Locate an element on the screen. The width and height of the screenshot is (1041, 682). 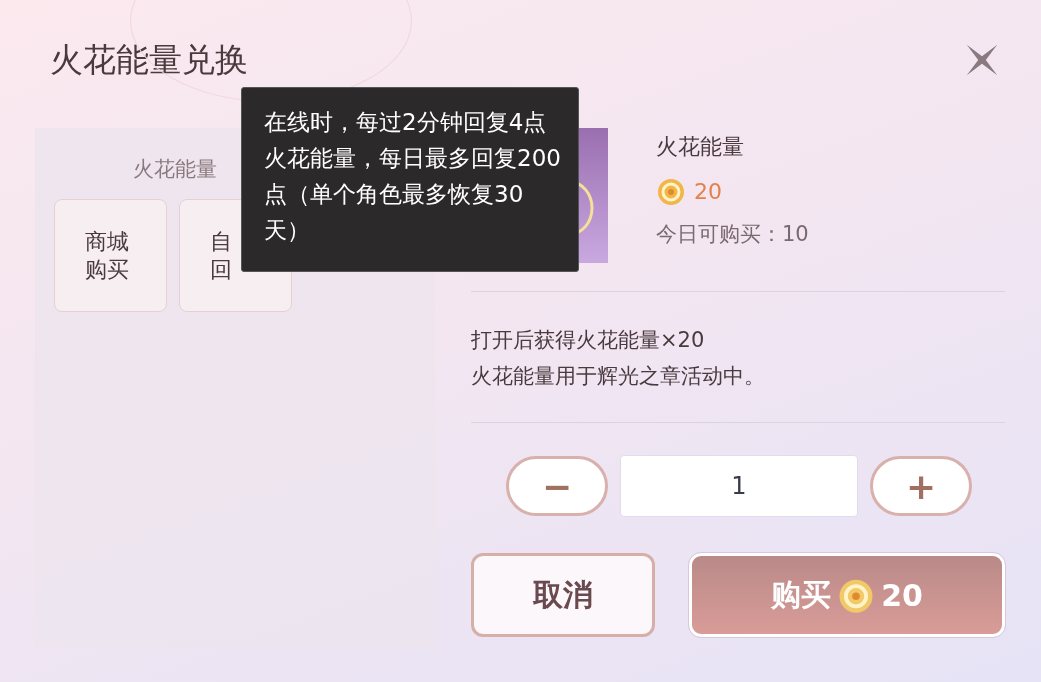
tooltip: 在线时，每过2分钟回复4点火花能量，每日最多回复200点（单个角色最多恢复30天） is located at coordinates (410, 179).